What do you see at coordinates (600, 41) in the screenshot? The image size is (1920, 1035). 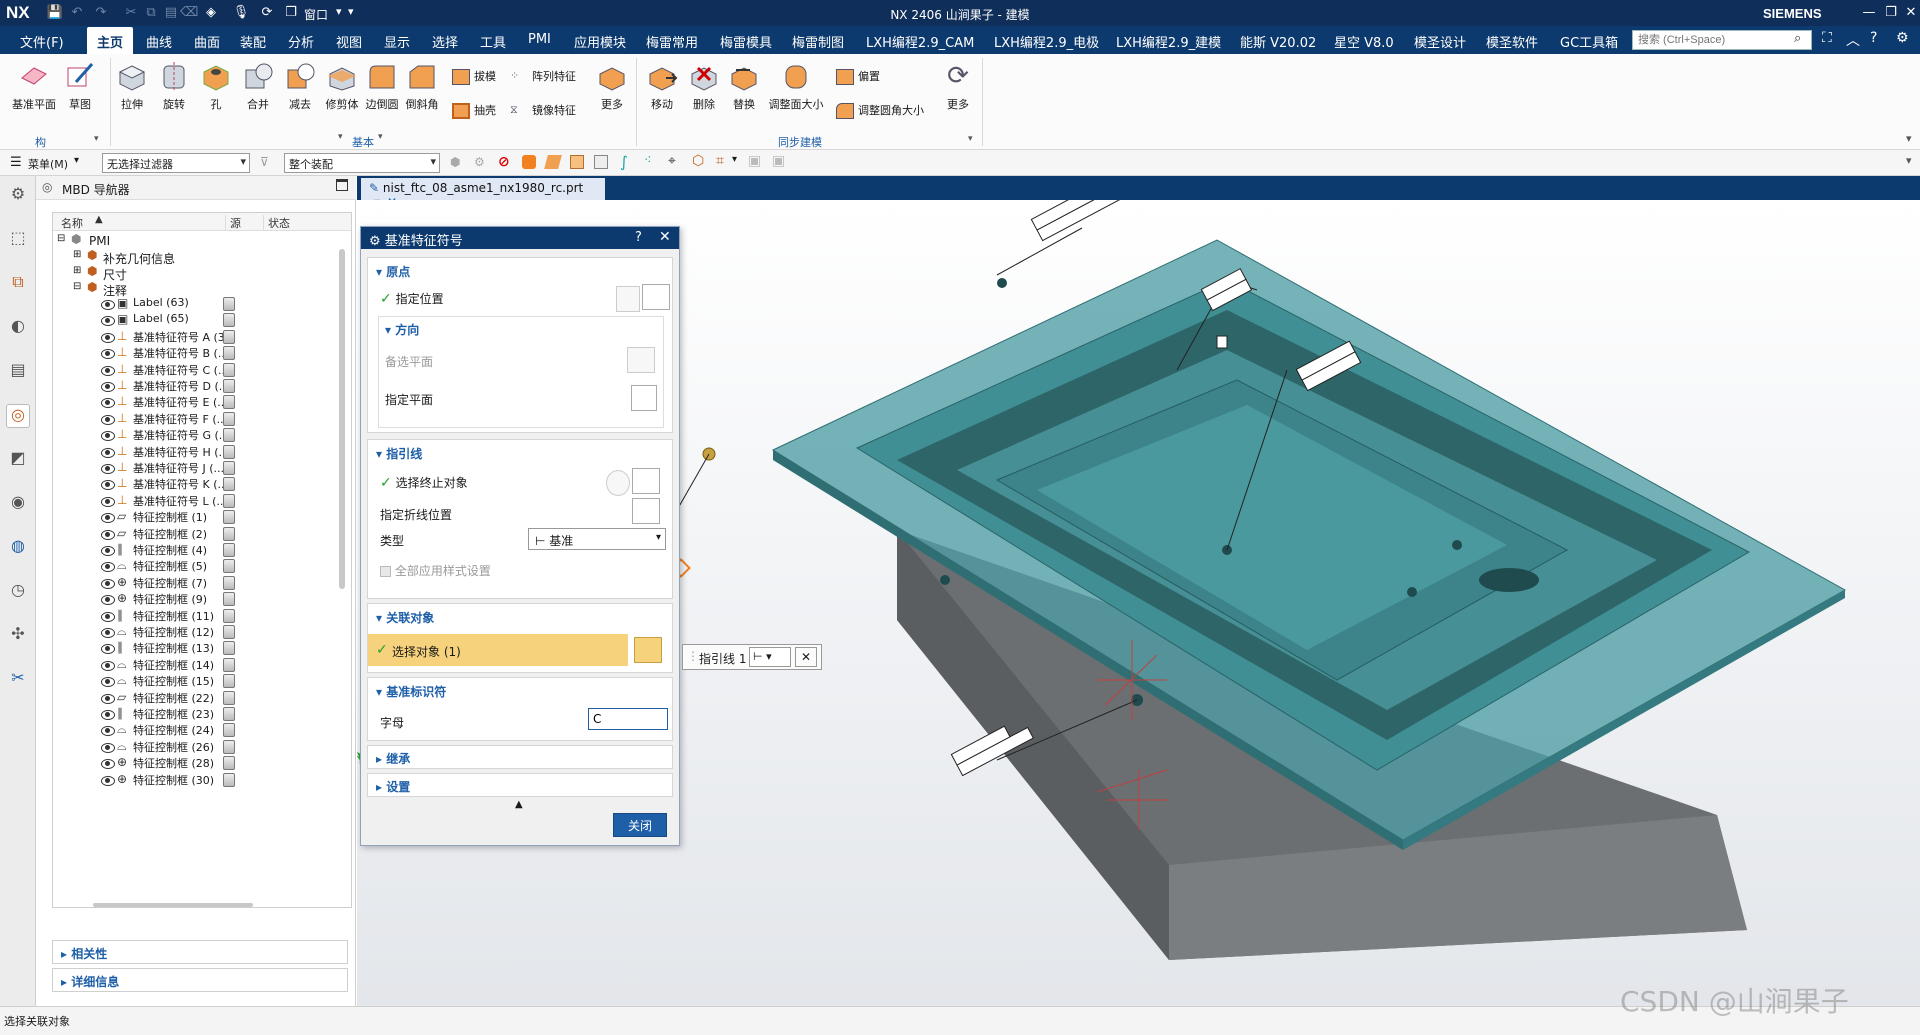 I see `tab-applications: 应用模块` at bounding box center [600, 41].